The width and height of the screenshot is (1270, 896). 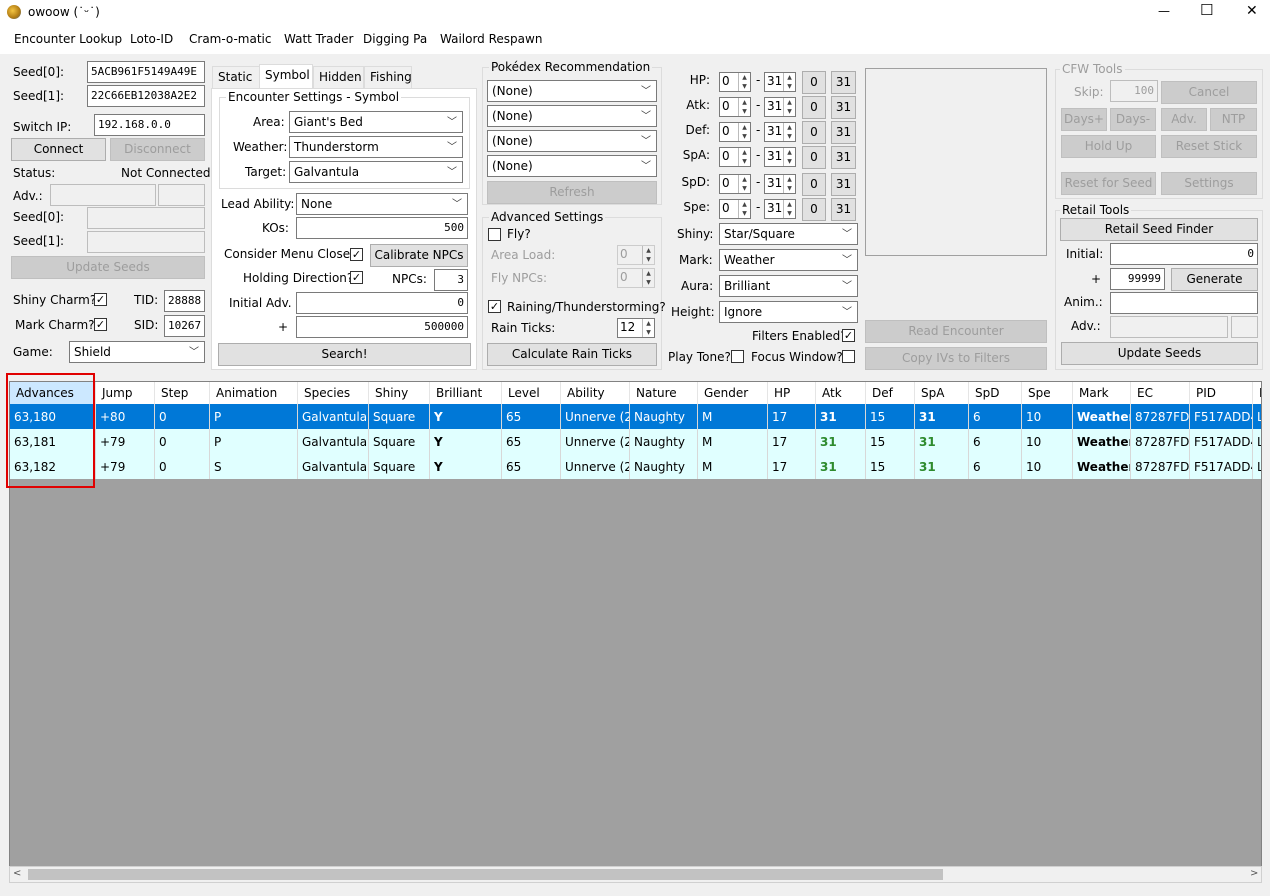 I want to click on retail-update-seeds-button: Update Seeds, so click(x=1159, y=353).